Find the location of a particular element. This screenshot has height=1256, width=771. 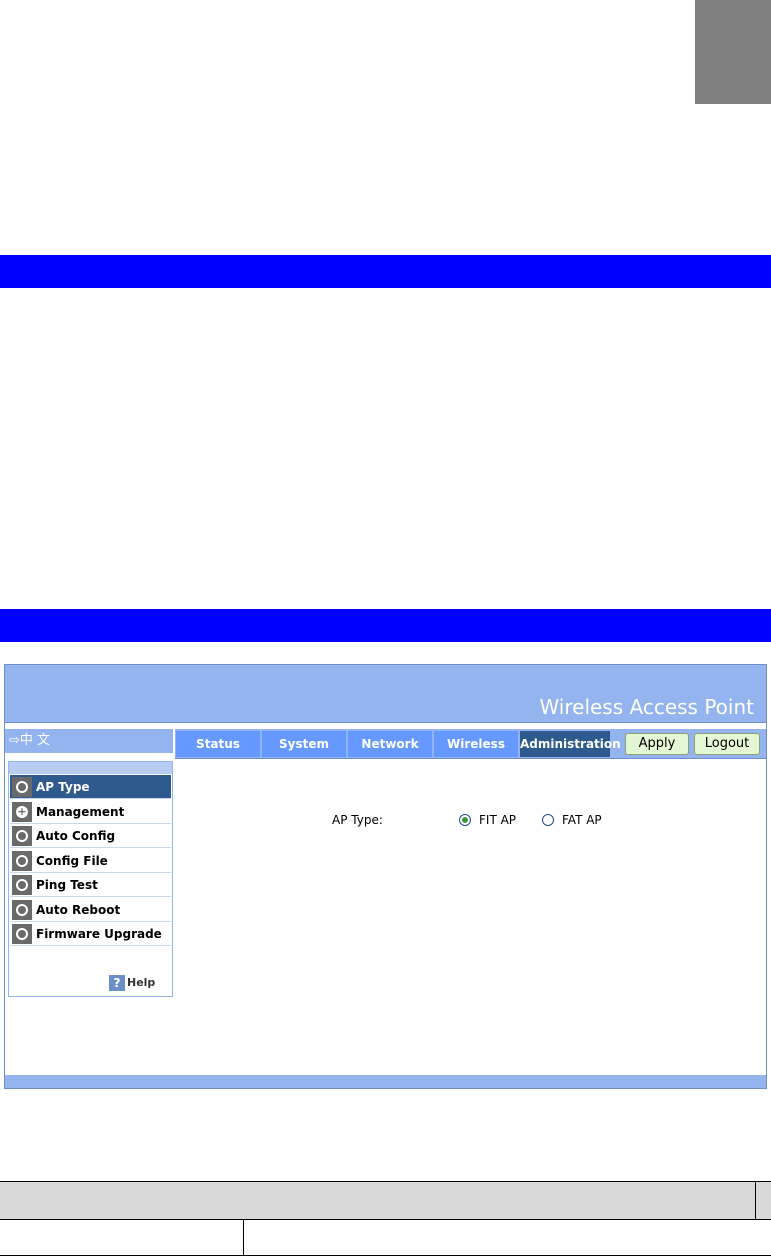

sidebar-item-config-file: Config File is located at coordinates (90, 861).